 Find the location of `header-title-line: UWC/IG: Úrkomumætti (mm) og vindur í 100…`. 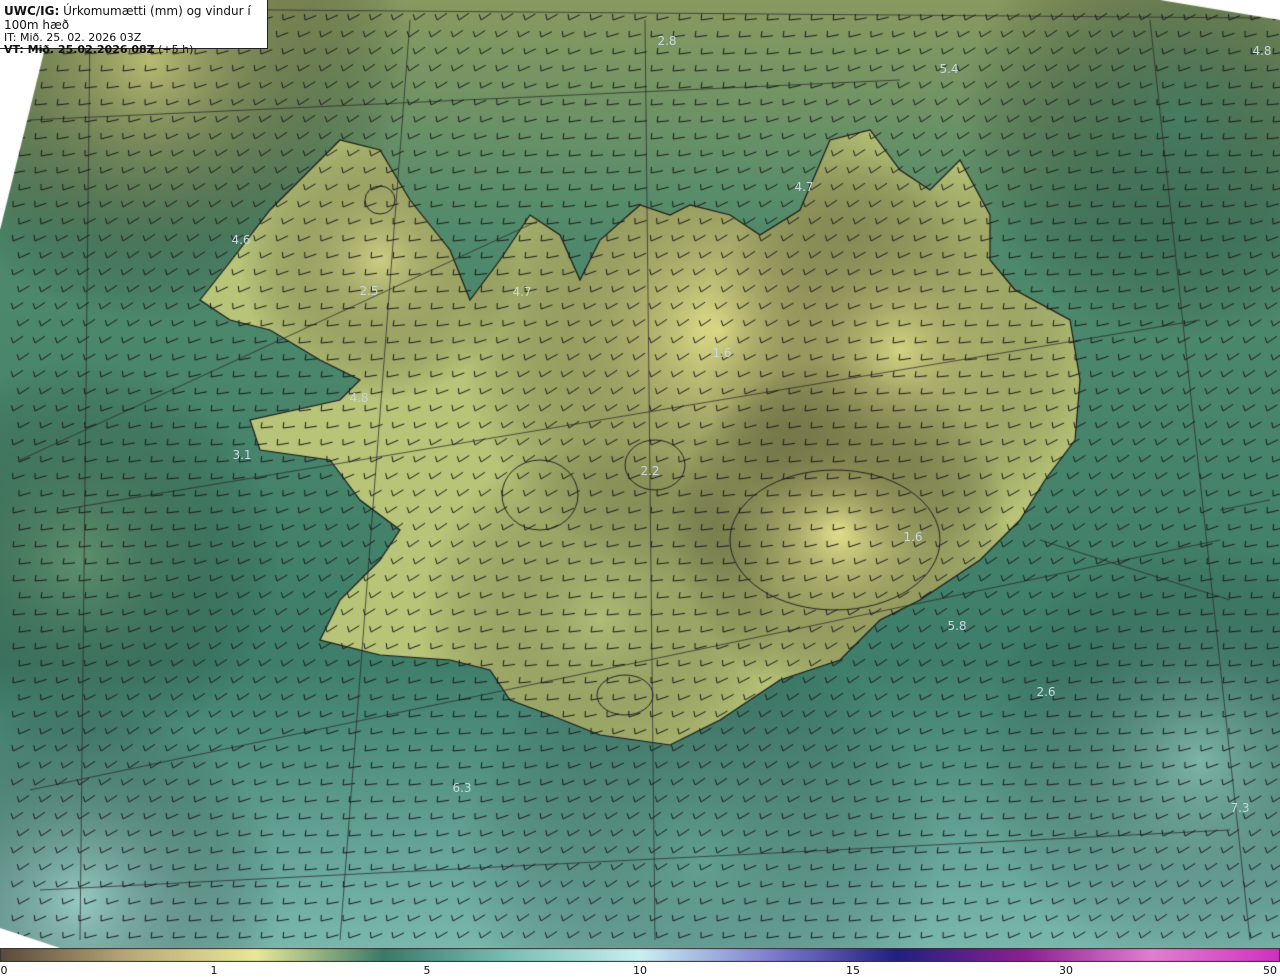

header-title-line: UWC/IG: Úrkomumætti (mm) og vindur í 100… is located at coordinates (133, 18).